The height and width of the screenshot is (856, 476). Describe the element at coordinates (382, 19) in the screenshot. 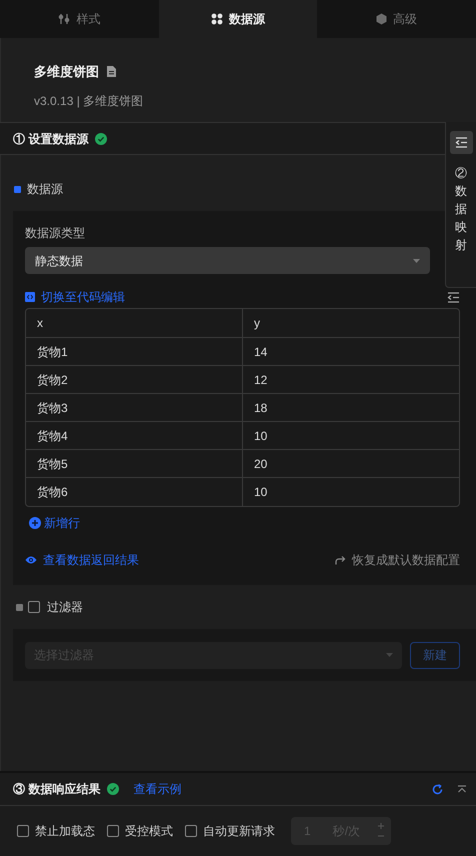

I see `hexagon-icon` at that location.